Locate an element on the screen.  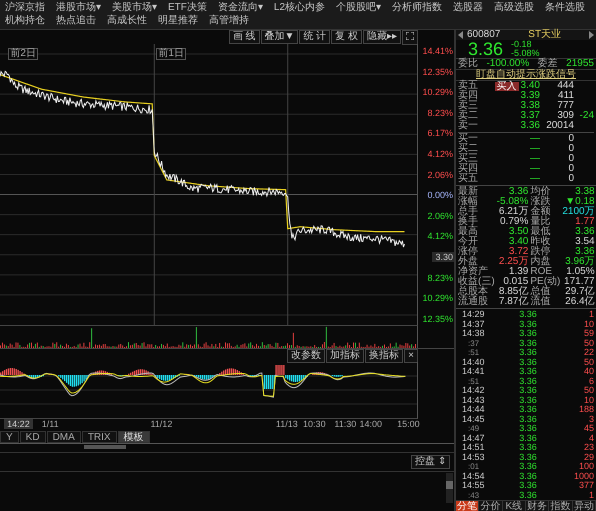
stock-name: ST天业 is located at coordinates (544, 35).